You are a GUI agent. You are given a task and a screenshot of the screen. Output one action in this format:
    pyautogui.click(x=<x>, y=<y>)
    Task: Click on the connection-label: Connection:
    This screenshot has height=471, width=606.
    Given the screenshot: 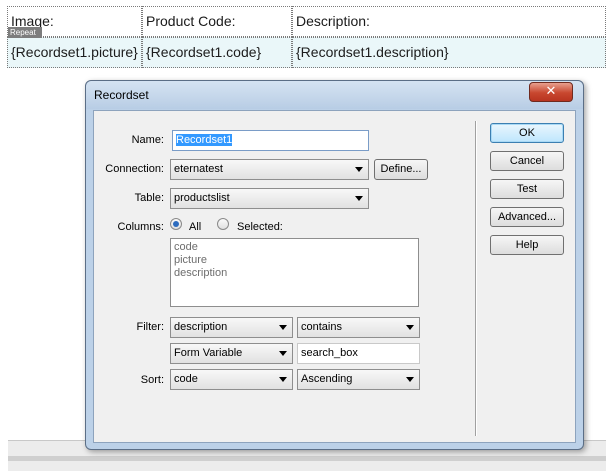 What is the action you would take?
    pyautogui.click(x=134, y=169)
    